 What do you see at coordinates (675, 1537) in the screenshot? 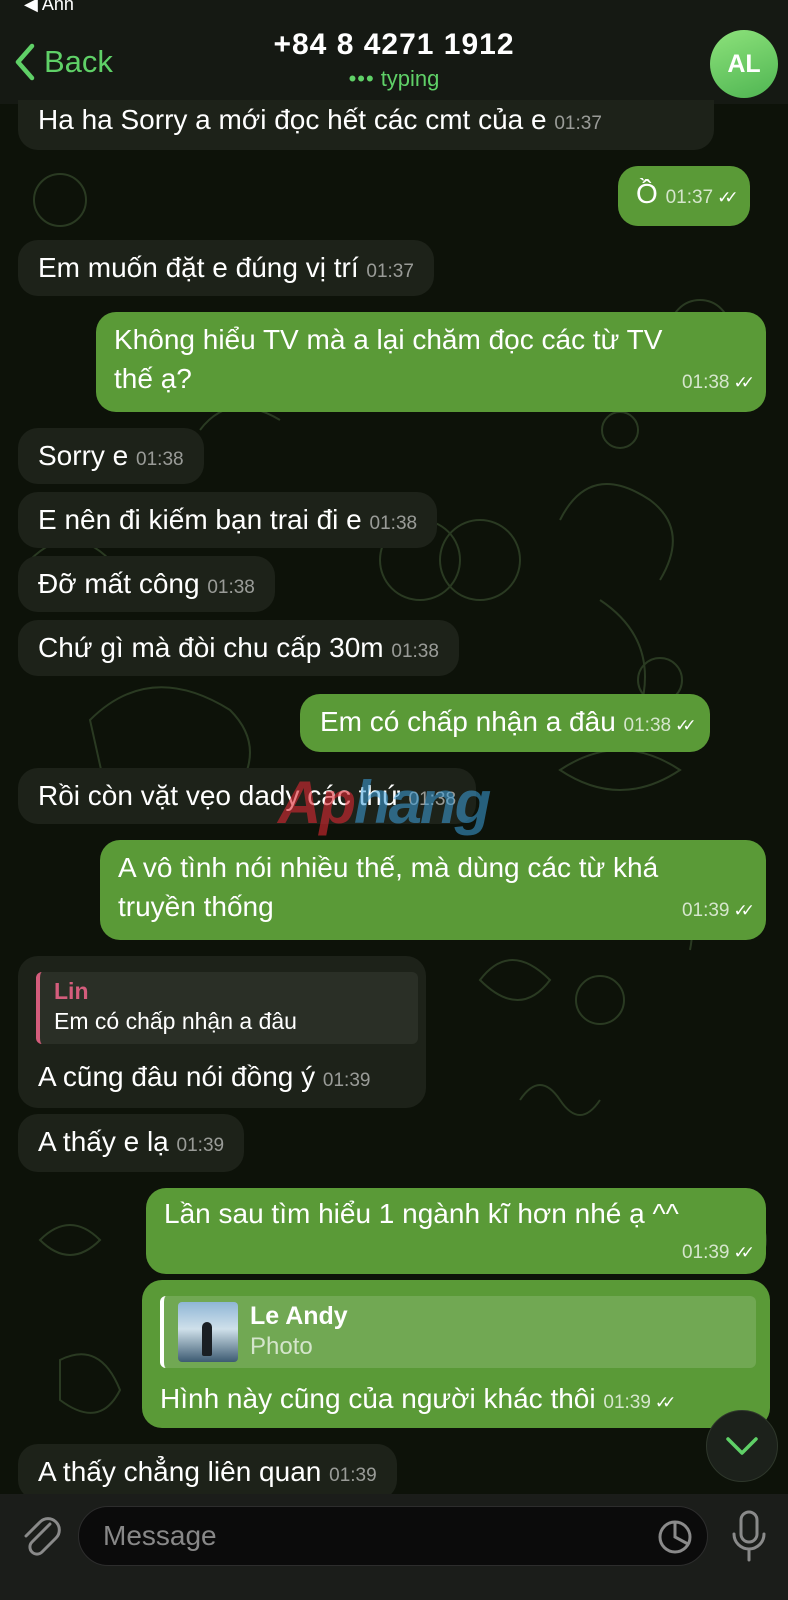
I see `sticker-icon` at bounding box center [675, 1537].